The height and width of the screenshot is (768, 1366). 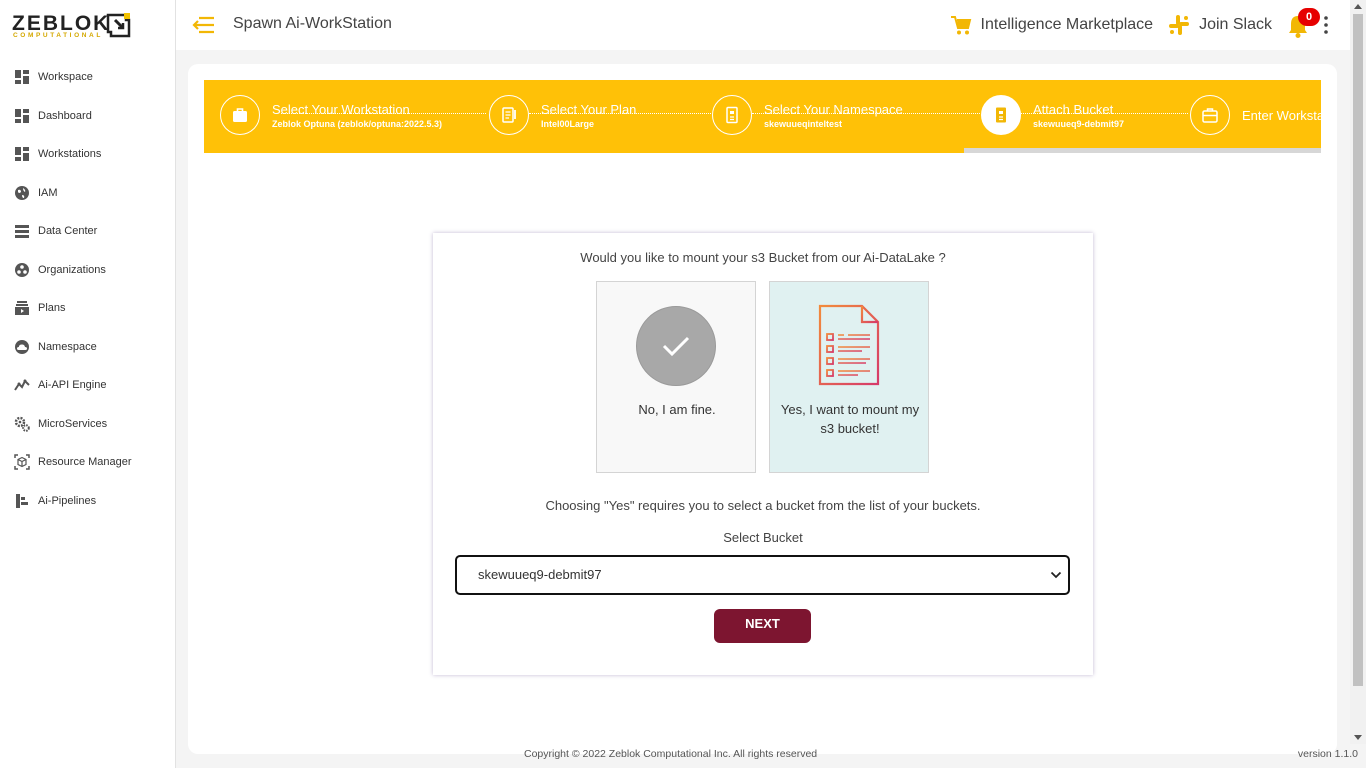 I want to click on sidebar-item-namespace: Namespace, so click(x=87, y=347).